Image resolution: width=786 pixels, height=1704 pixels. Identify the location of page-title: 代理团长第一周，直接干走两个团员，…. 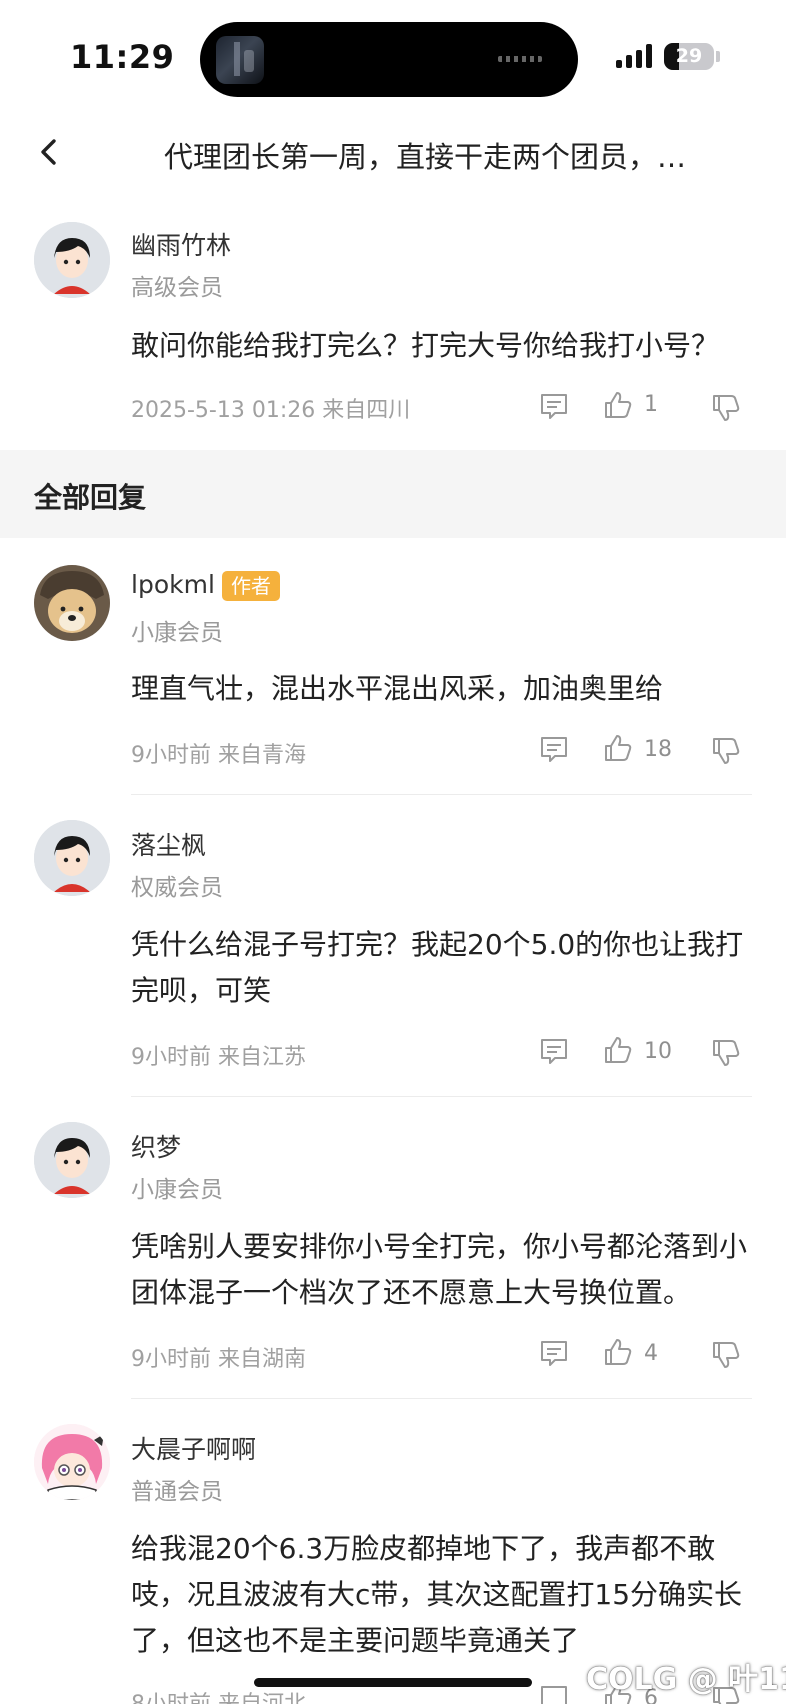
(425, 157).